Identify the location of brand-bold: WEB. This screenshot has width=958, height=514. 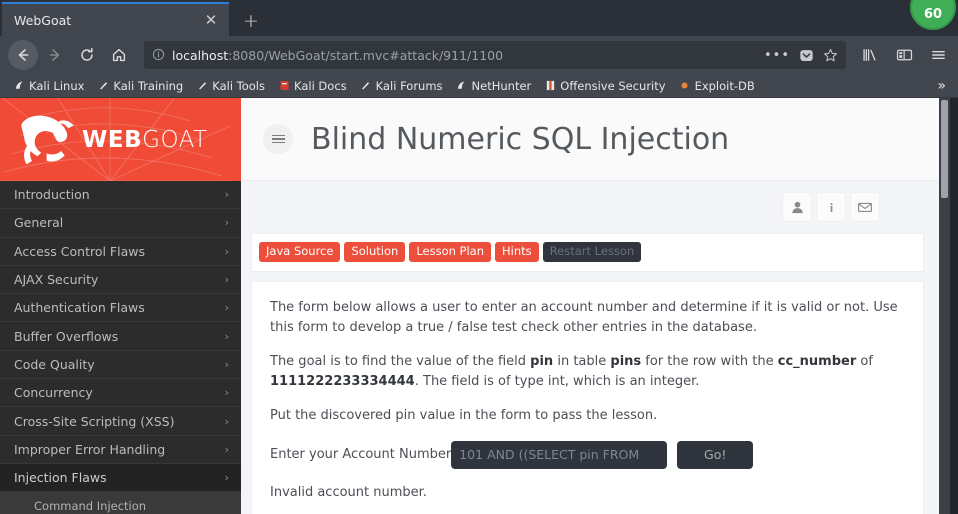
(112, 139).